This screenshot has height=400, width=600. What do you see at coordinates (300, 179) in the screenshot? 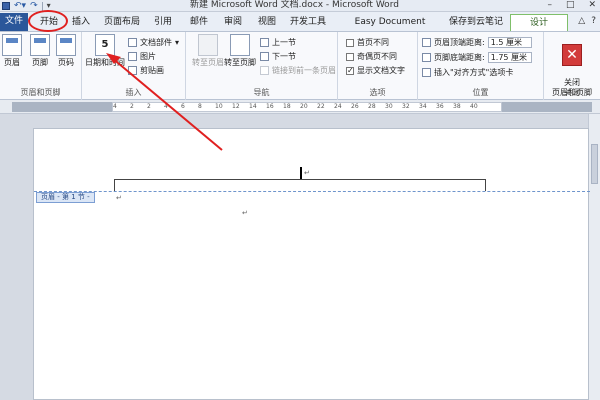
I see `header-border-line` at bounding box center [300, 179].